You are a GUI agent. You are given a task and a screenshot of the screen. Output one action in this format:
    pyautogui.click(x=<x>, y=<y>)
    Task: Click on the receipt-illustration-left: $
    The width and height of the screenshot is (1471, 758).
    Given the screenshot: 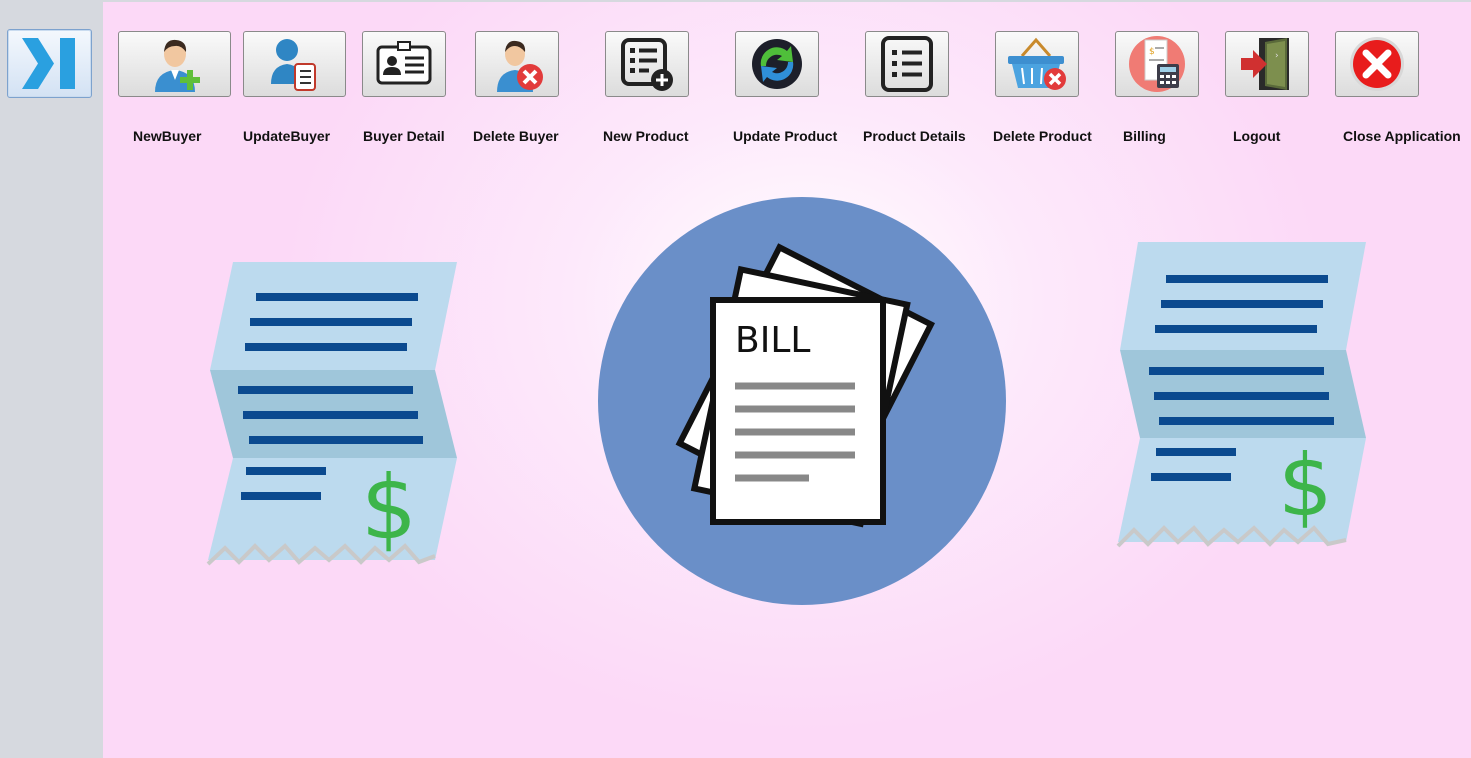 What is the action you would take?
    pyautogui.click(x=331, y=414)
    